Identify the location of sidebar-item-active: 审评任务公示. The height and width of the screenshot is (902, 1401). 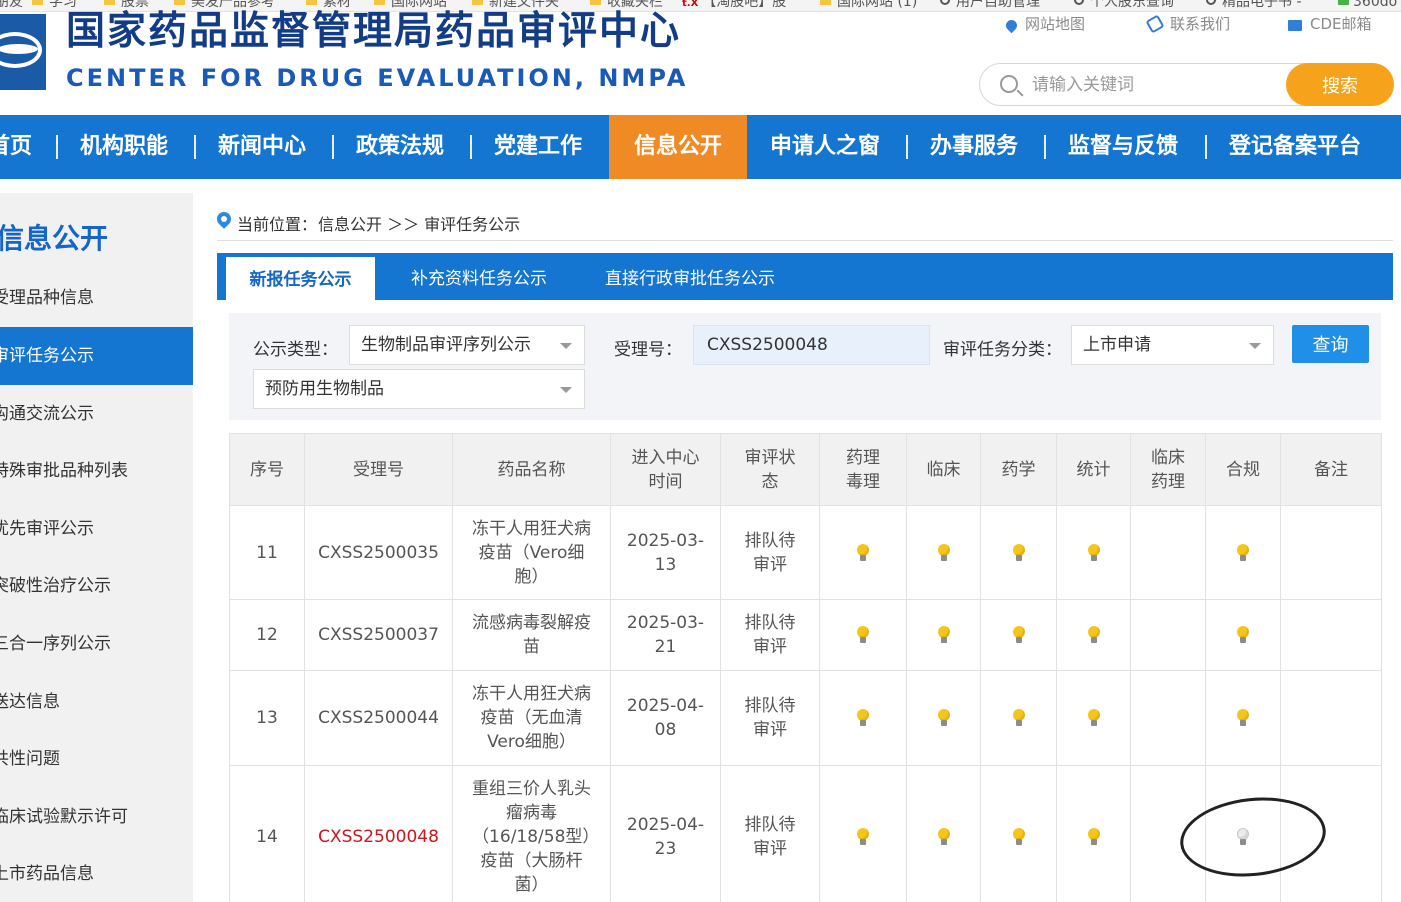
(96, 356).